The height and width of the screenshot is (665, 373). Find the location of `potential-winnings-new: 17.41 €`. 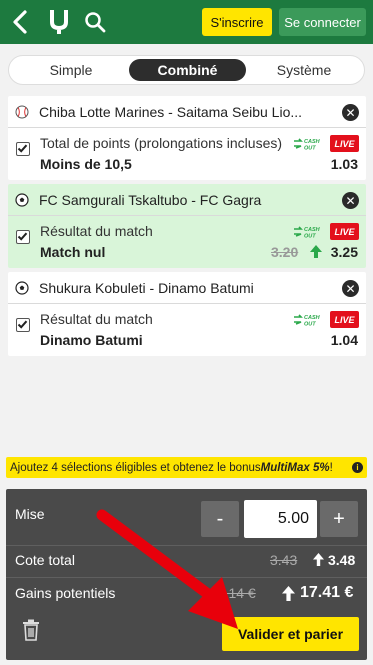

potential-winnings-new: 17.41 € is located at coordinates (327, 592).